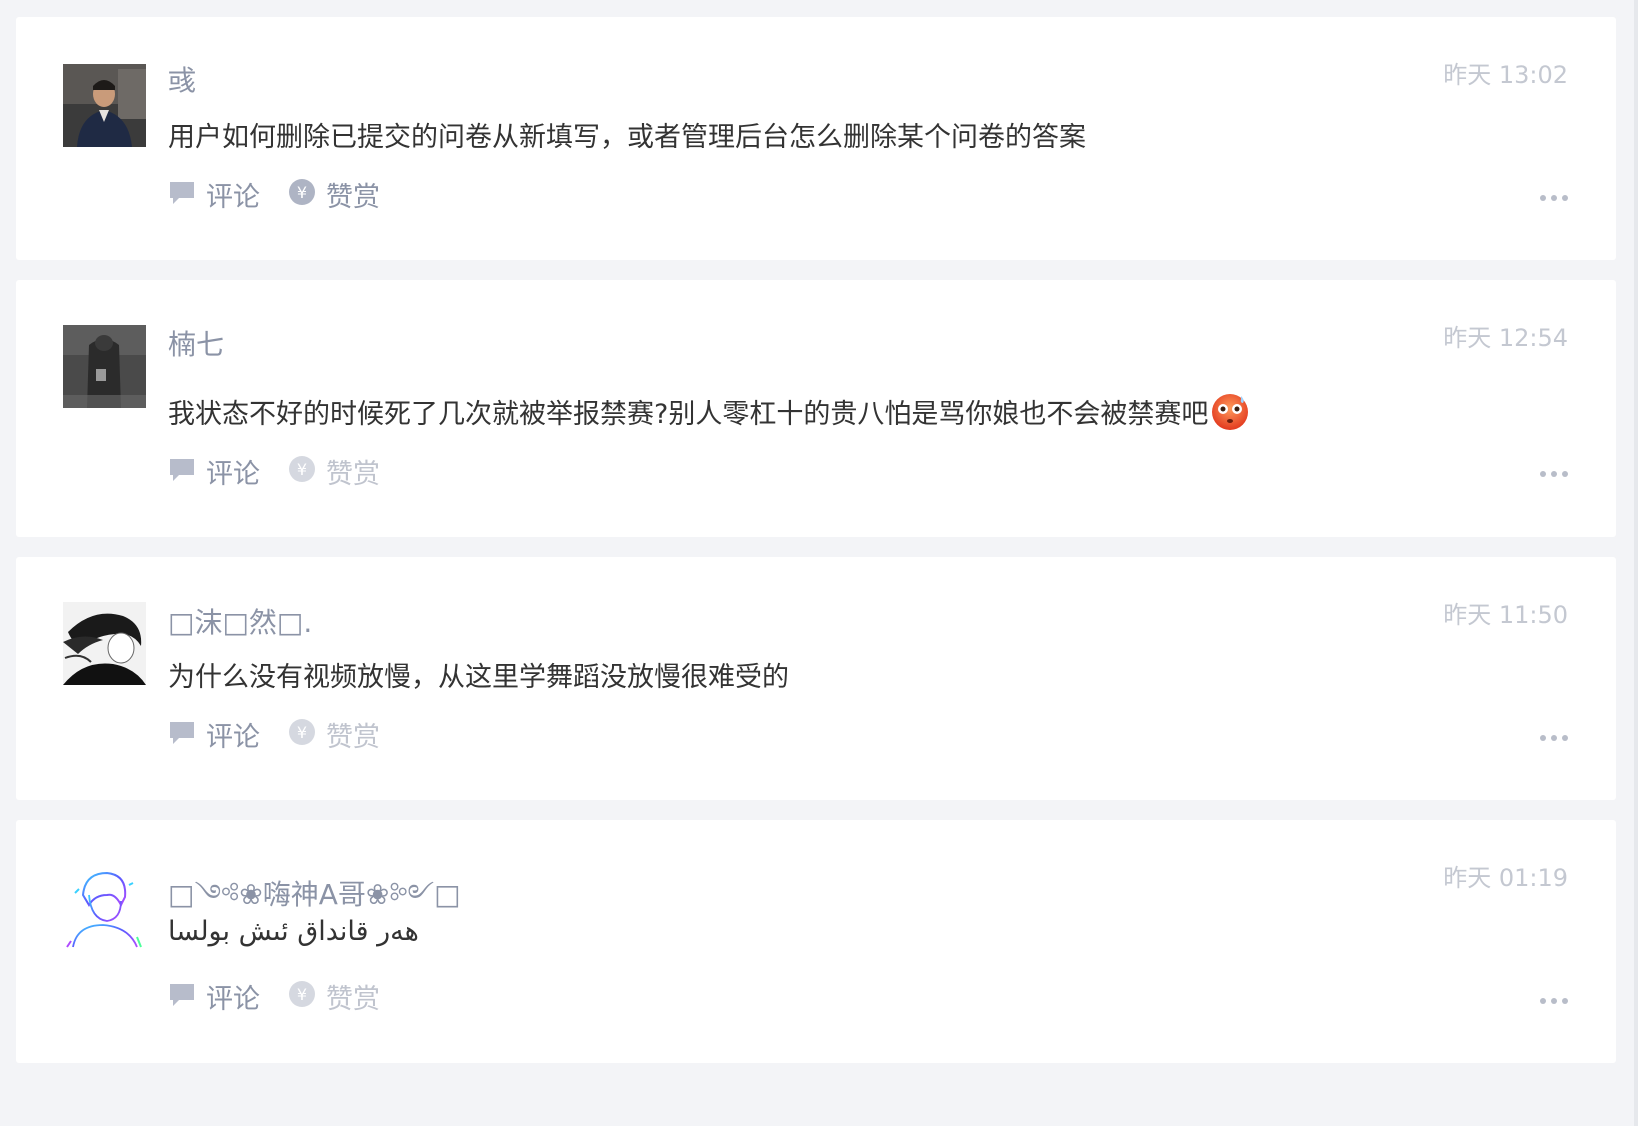  Describe the element at coordinates (627, 137) in the screenshot. I see `comment-text: 用户如何删除已提交的问卷从新填写，或者管理后台怎么删除某个问卷的答案` at that location.